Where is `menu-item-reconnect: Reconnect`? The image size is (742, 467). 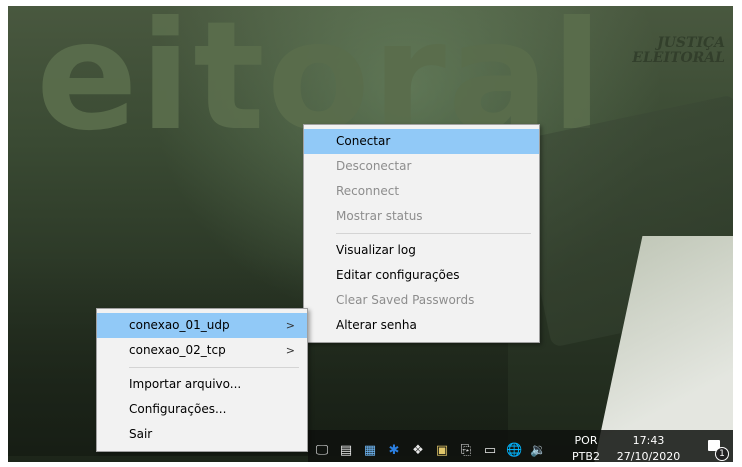 menu-item-reconnect: Reconnect is located at coordinates (421, 191).